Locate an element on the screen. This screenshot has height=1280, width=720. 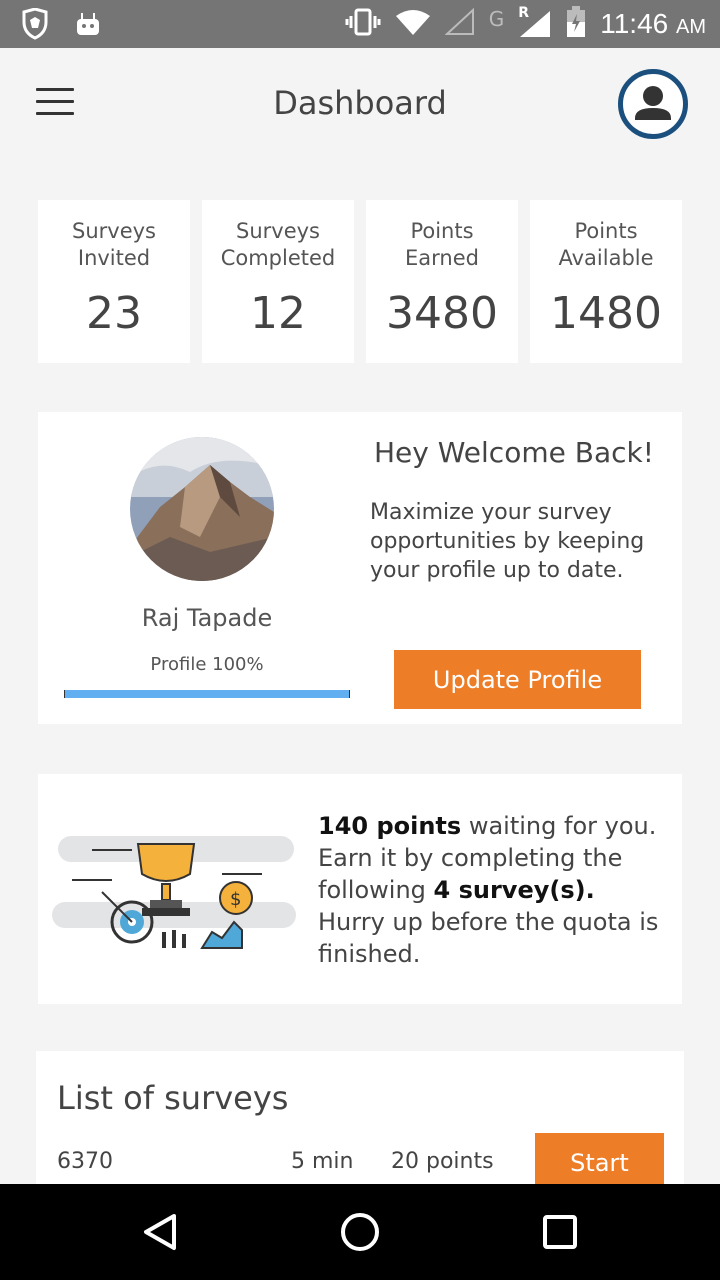
status-bar: G R 11:46 AM is located at coordinates (360, 24).